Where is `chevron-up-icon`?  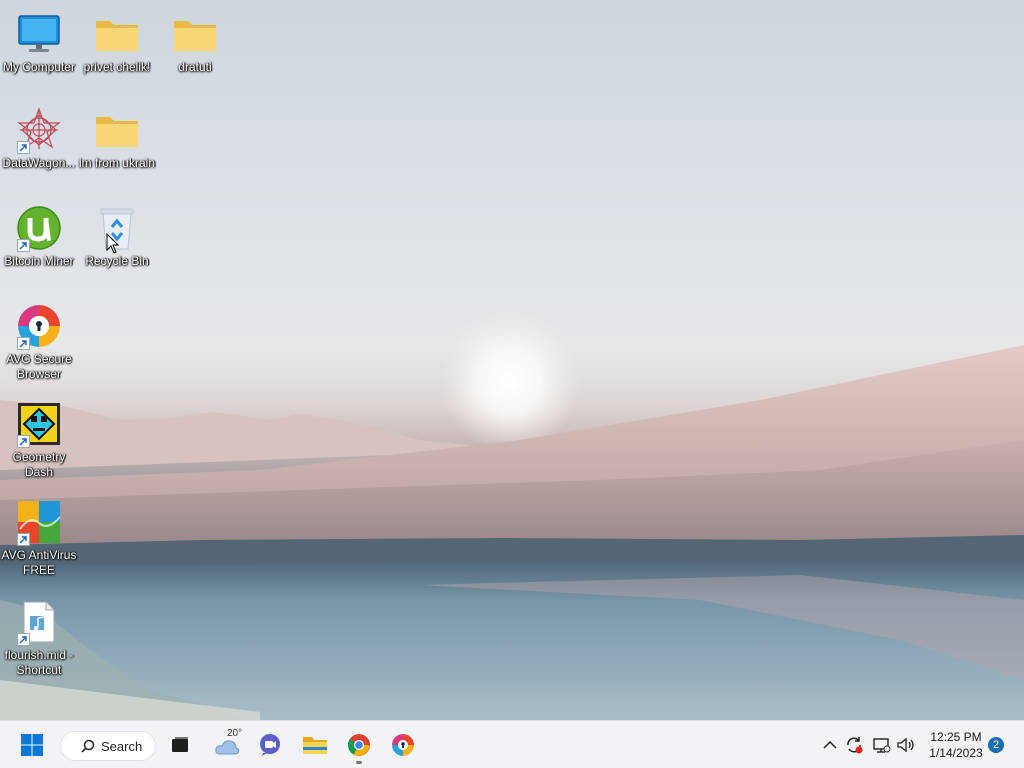 chevron-up-icon is located at coordinates (830, 744).